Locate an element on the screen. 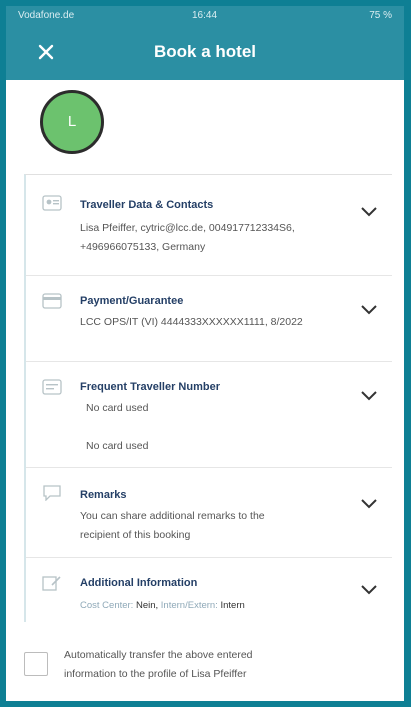 The height and width of the screenshot is (707, 411). credit-card-icon is located at coordinates (52, 301).